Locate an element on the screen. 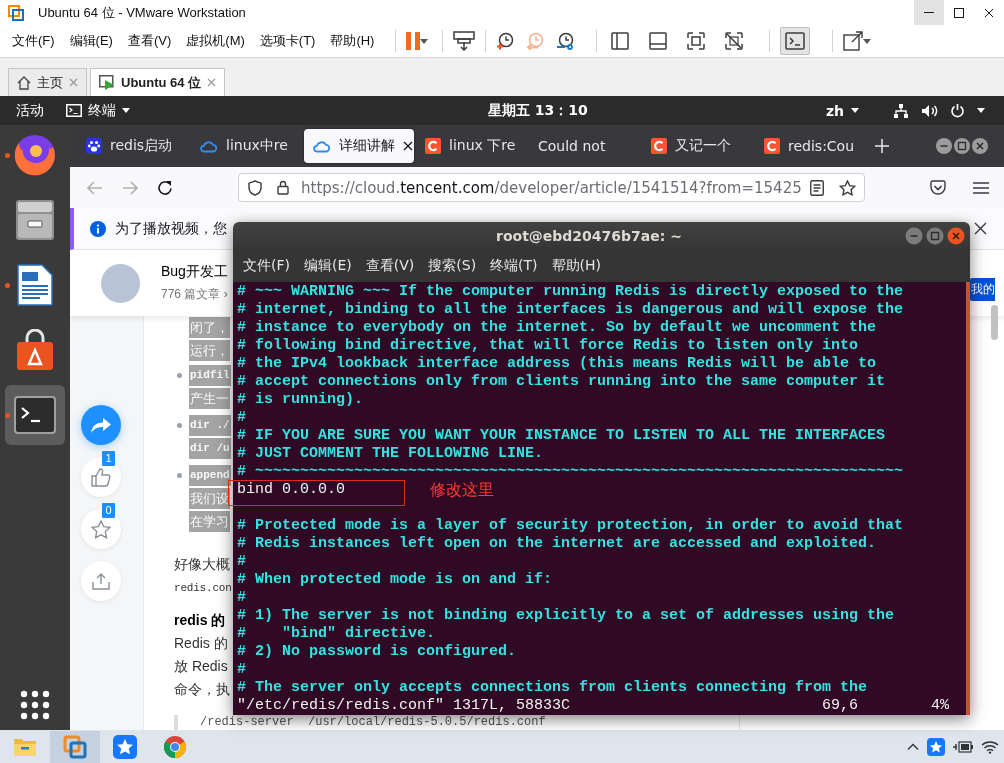 The image size is (1004, 763). network-icon is located at coordinates (901, 110).